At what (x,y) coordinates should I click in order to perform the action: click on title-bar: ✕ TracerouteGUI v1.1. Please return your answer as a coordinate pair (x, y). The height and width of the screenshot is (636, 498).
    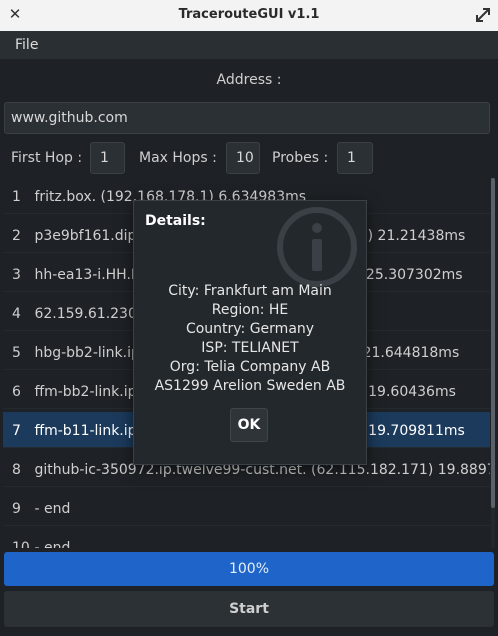
    Looking at the image, I should click on (249, 16).